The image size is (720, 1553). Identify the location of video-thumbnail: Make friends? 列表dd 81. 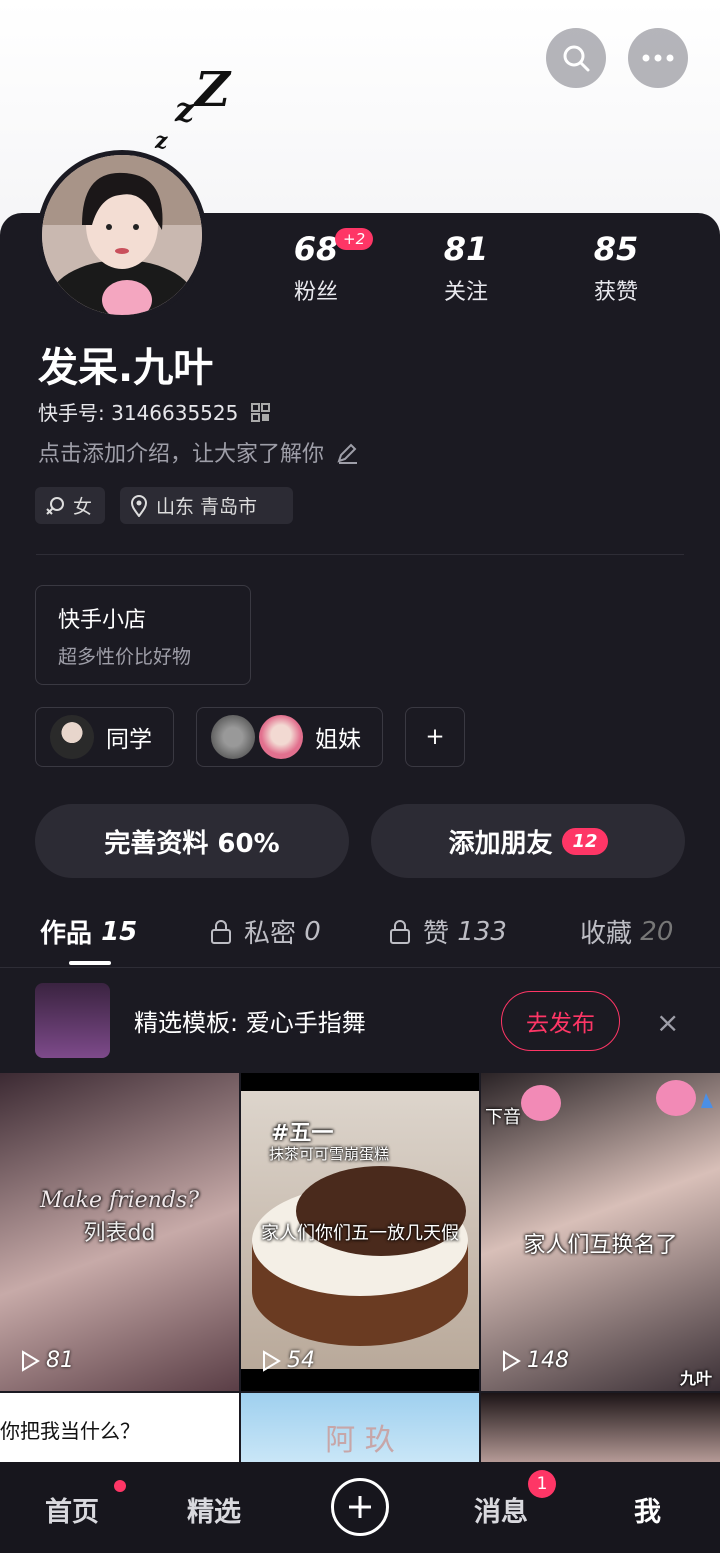
(119, 1232).